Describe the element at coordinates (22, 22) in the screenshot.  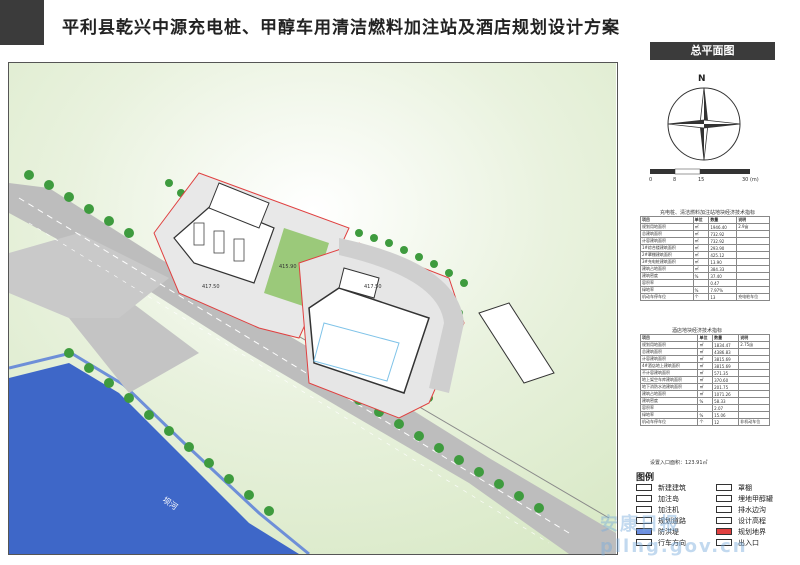
I see `title-bar-accent` at that location.